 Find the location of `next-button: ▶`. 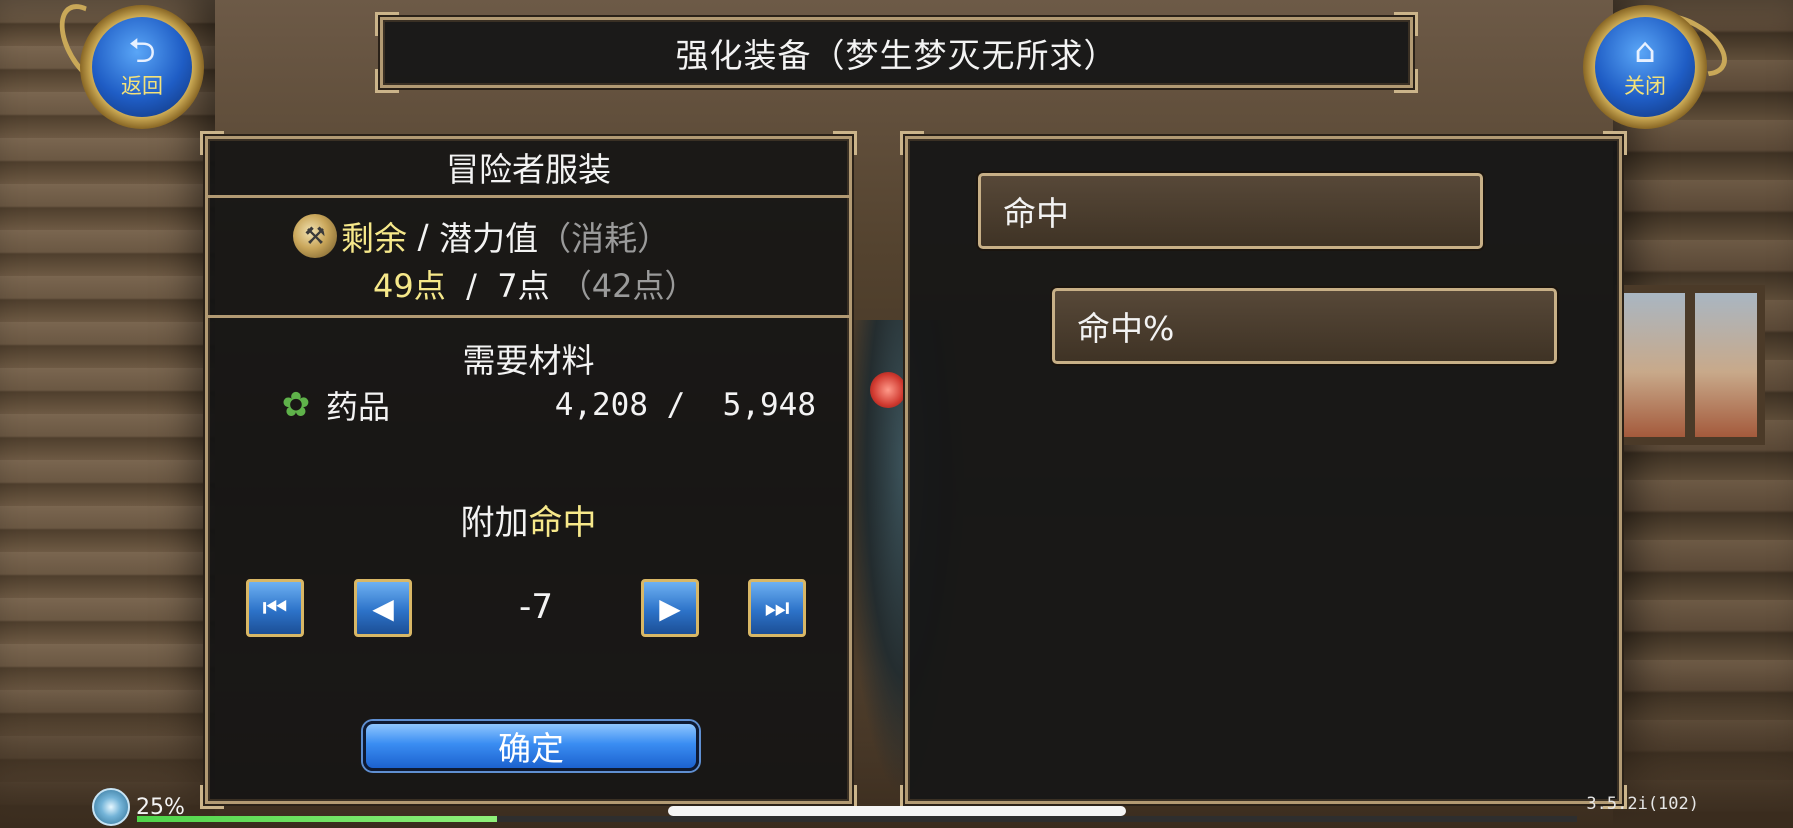

next-button: ▶ is located at coordinates (670, 608).